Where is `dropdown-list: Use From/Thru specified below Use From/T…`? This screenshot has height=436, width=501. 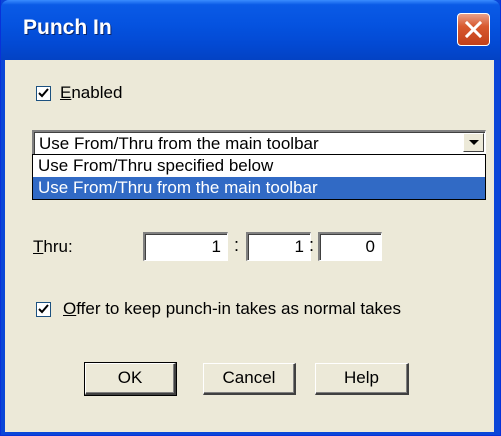
dropdown-list: Use From/Thru specified below Use From/T… is located at coordinates (259, 177).